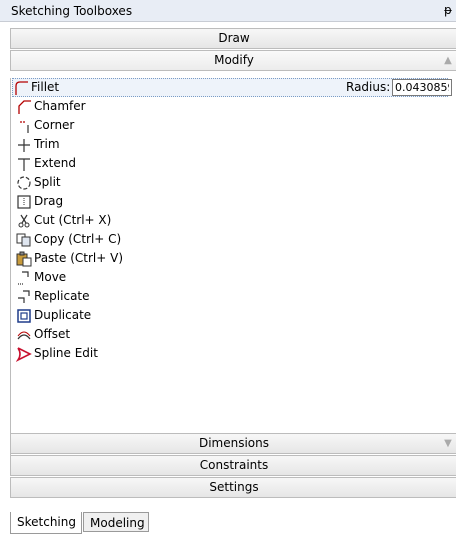 This screenshot has width=456, height=534. I want to click on tool-chamfer: Chamfer, so click(51, 106).